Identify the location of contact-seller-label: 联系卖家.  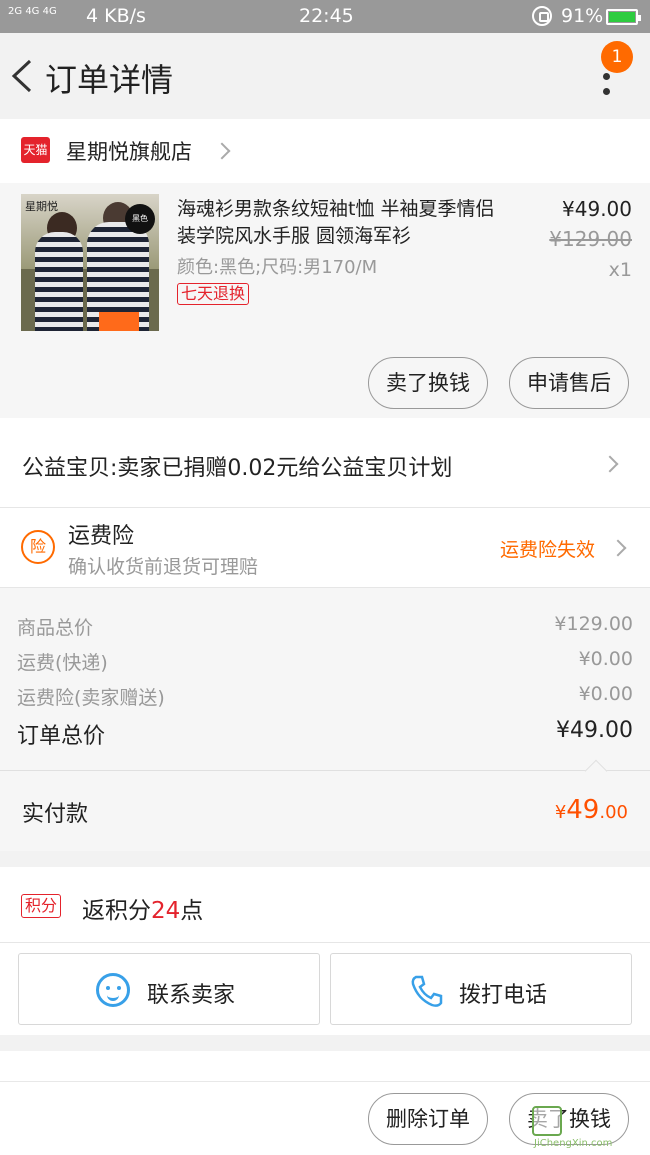
(191, 995).